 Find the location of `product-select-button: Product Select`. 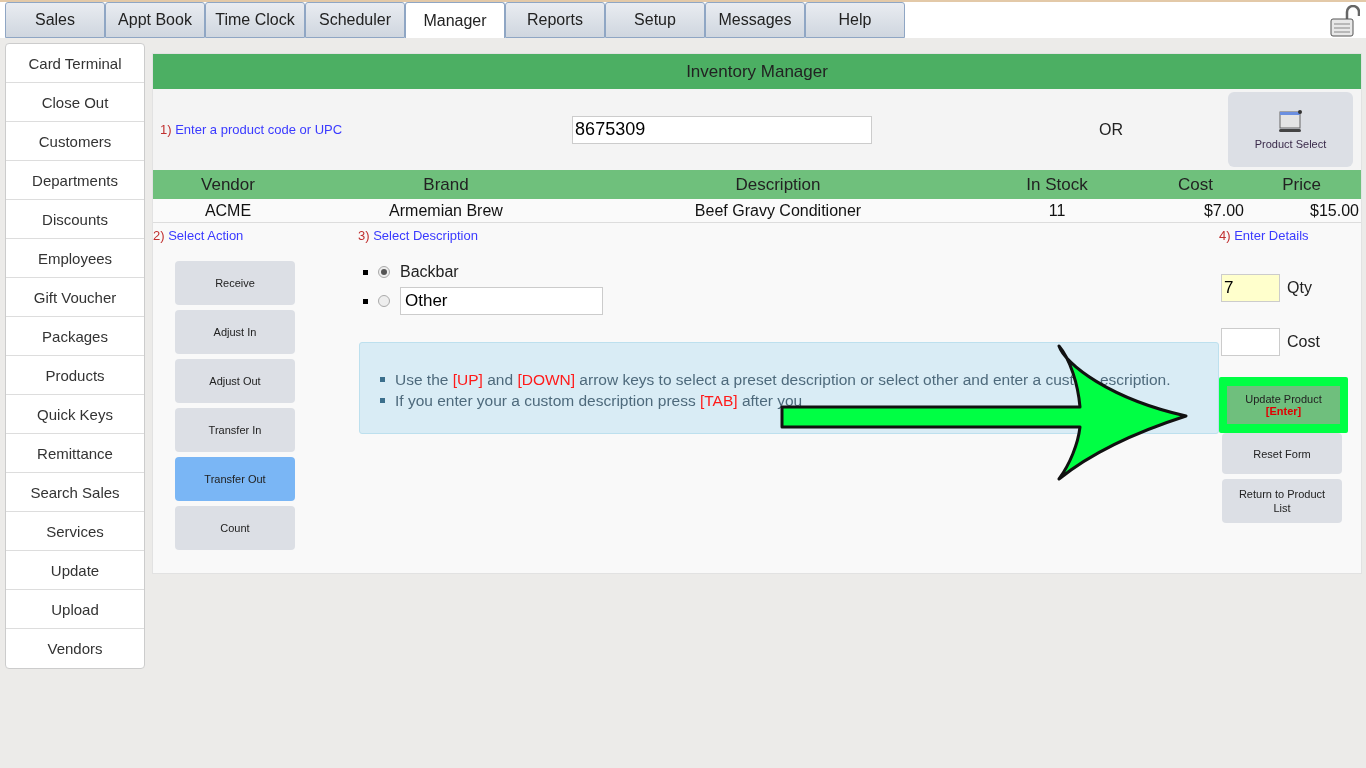

product-select-button: Product Select is located at coordinates (1290, 129).